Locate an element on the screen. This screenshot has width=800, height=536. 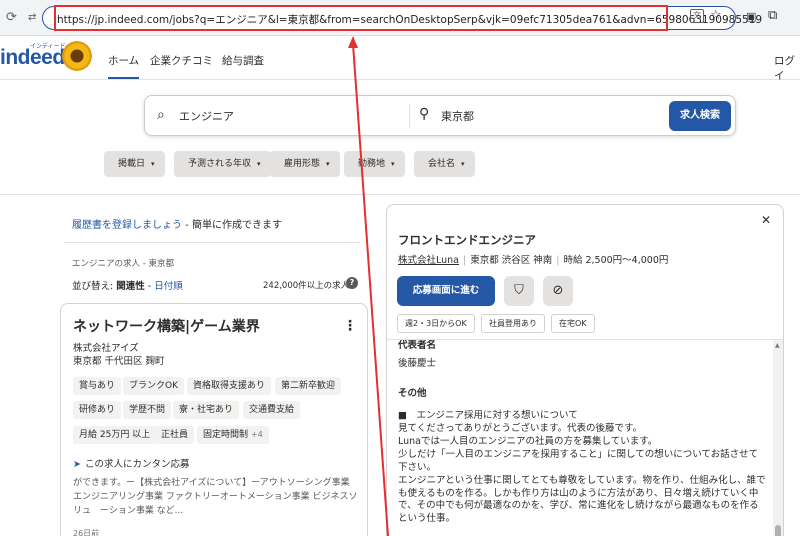
sort-by-date-link: 日付順 is located at coordinates (168, 286).